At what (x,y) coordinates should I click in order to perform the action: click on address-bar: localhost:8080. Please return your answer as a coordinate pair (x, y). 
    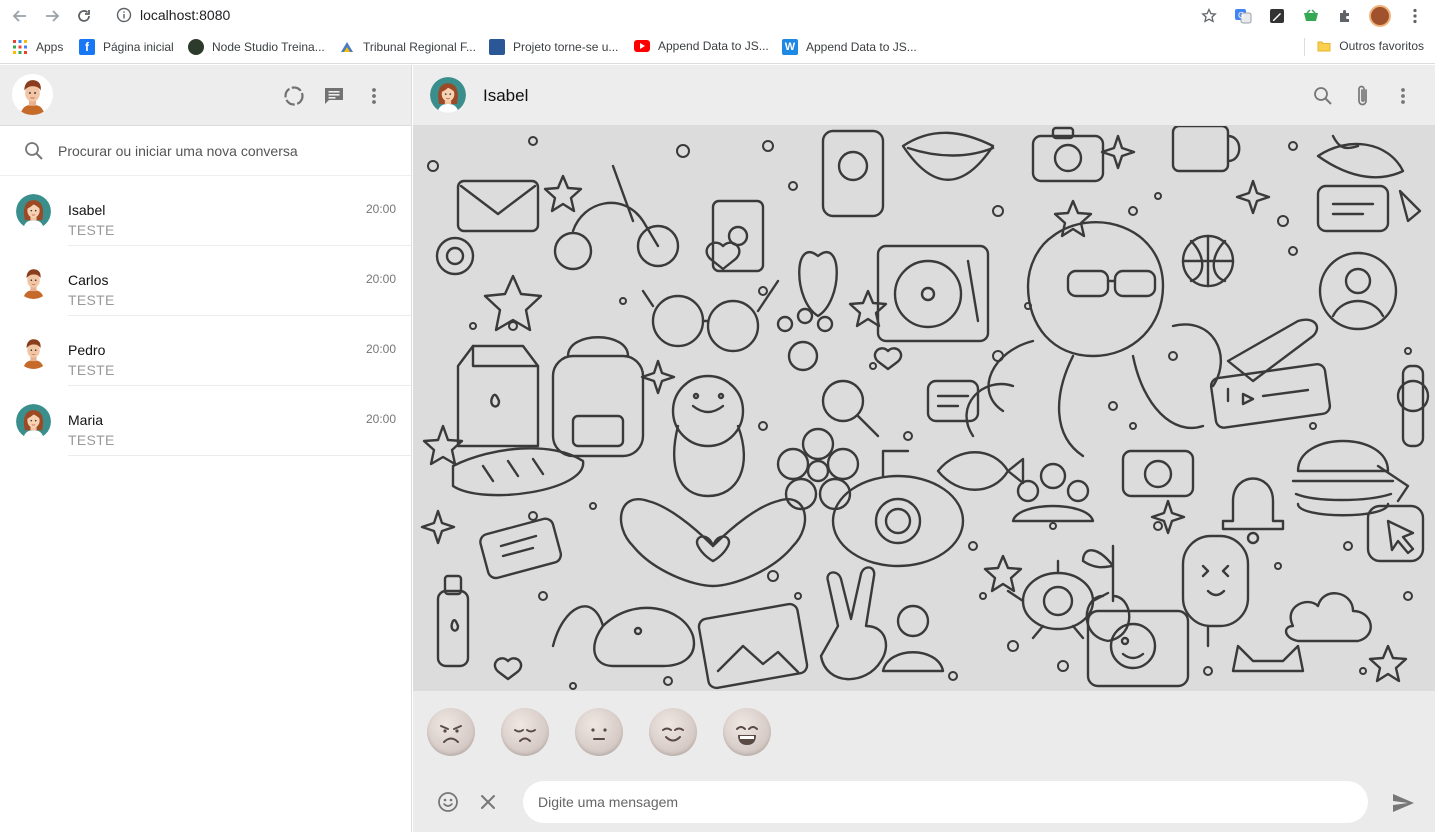
    Looking at the image, I should click on (185, 15).